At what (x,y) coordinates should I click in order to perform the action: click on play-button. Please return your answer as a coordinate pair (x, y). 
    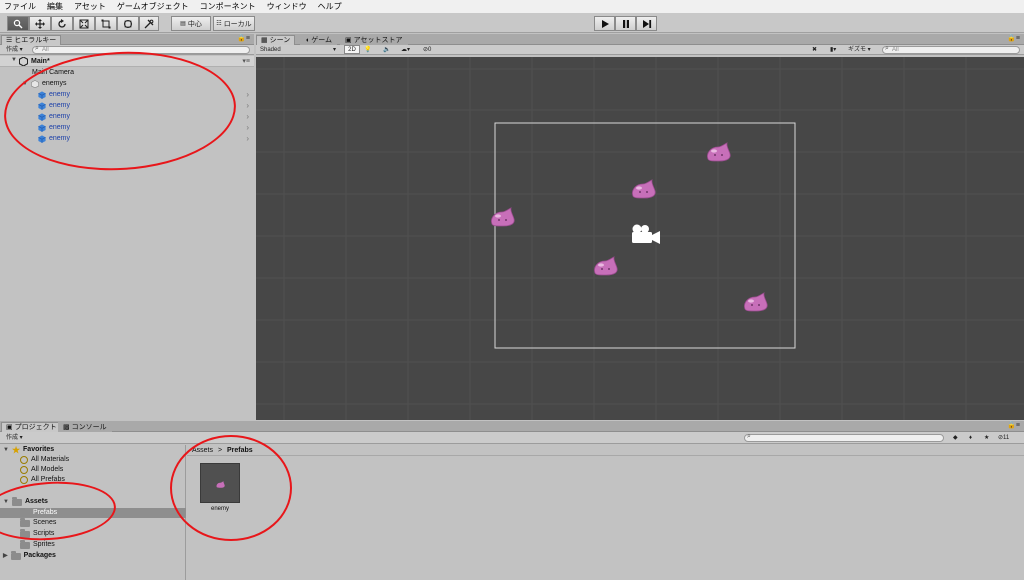
    Looking at the image, I should click on (604, 23).